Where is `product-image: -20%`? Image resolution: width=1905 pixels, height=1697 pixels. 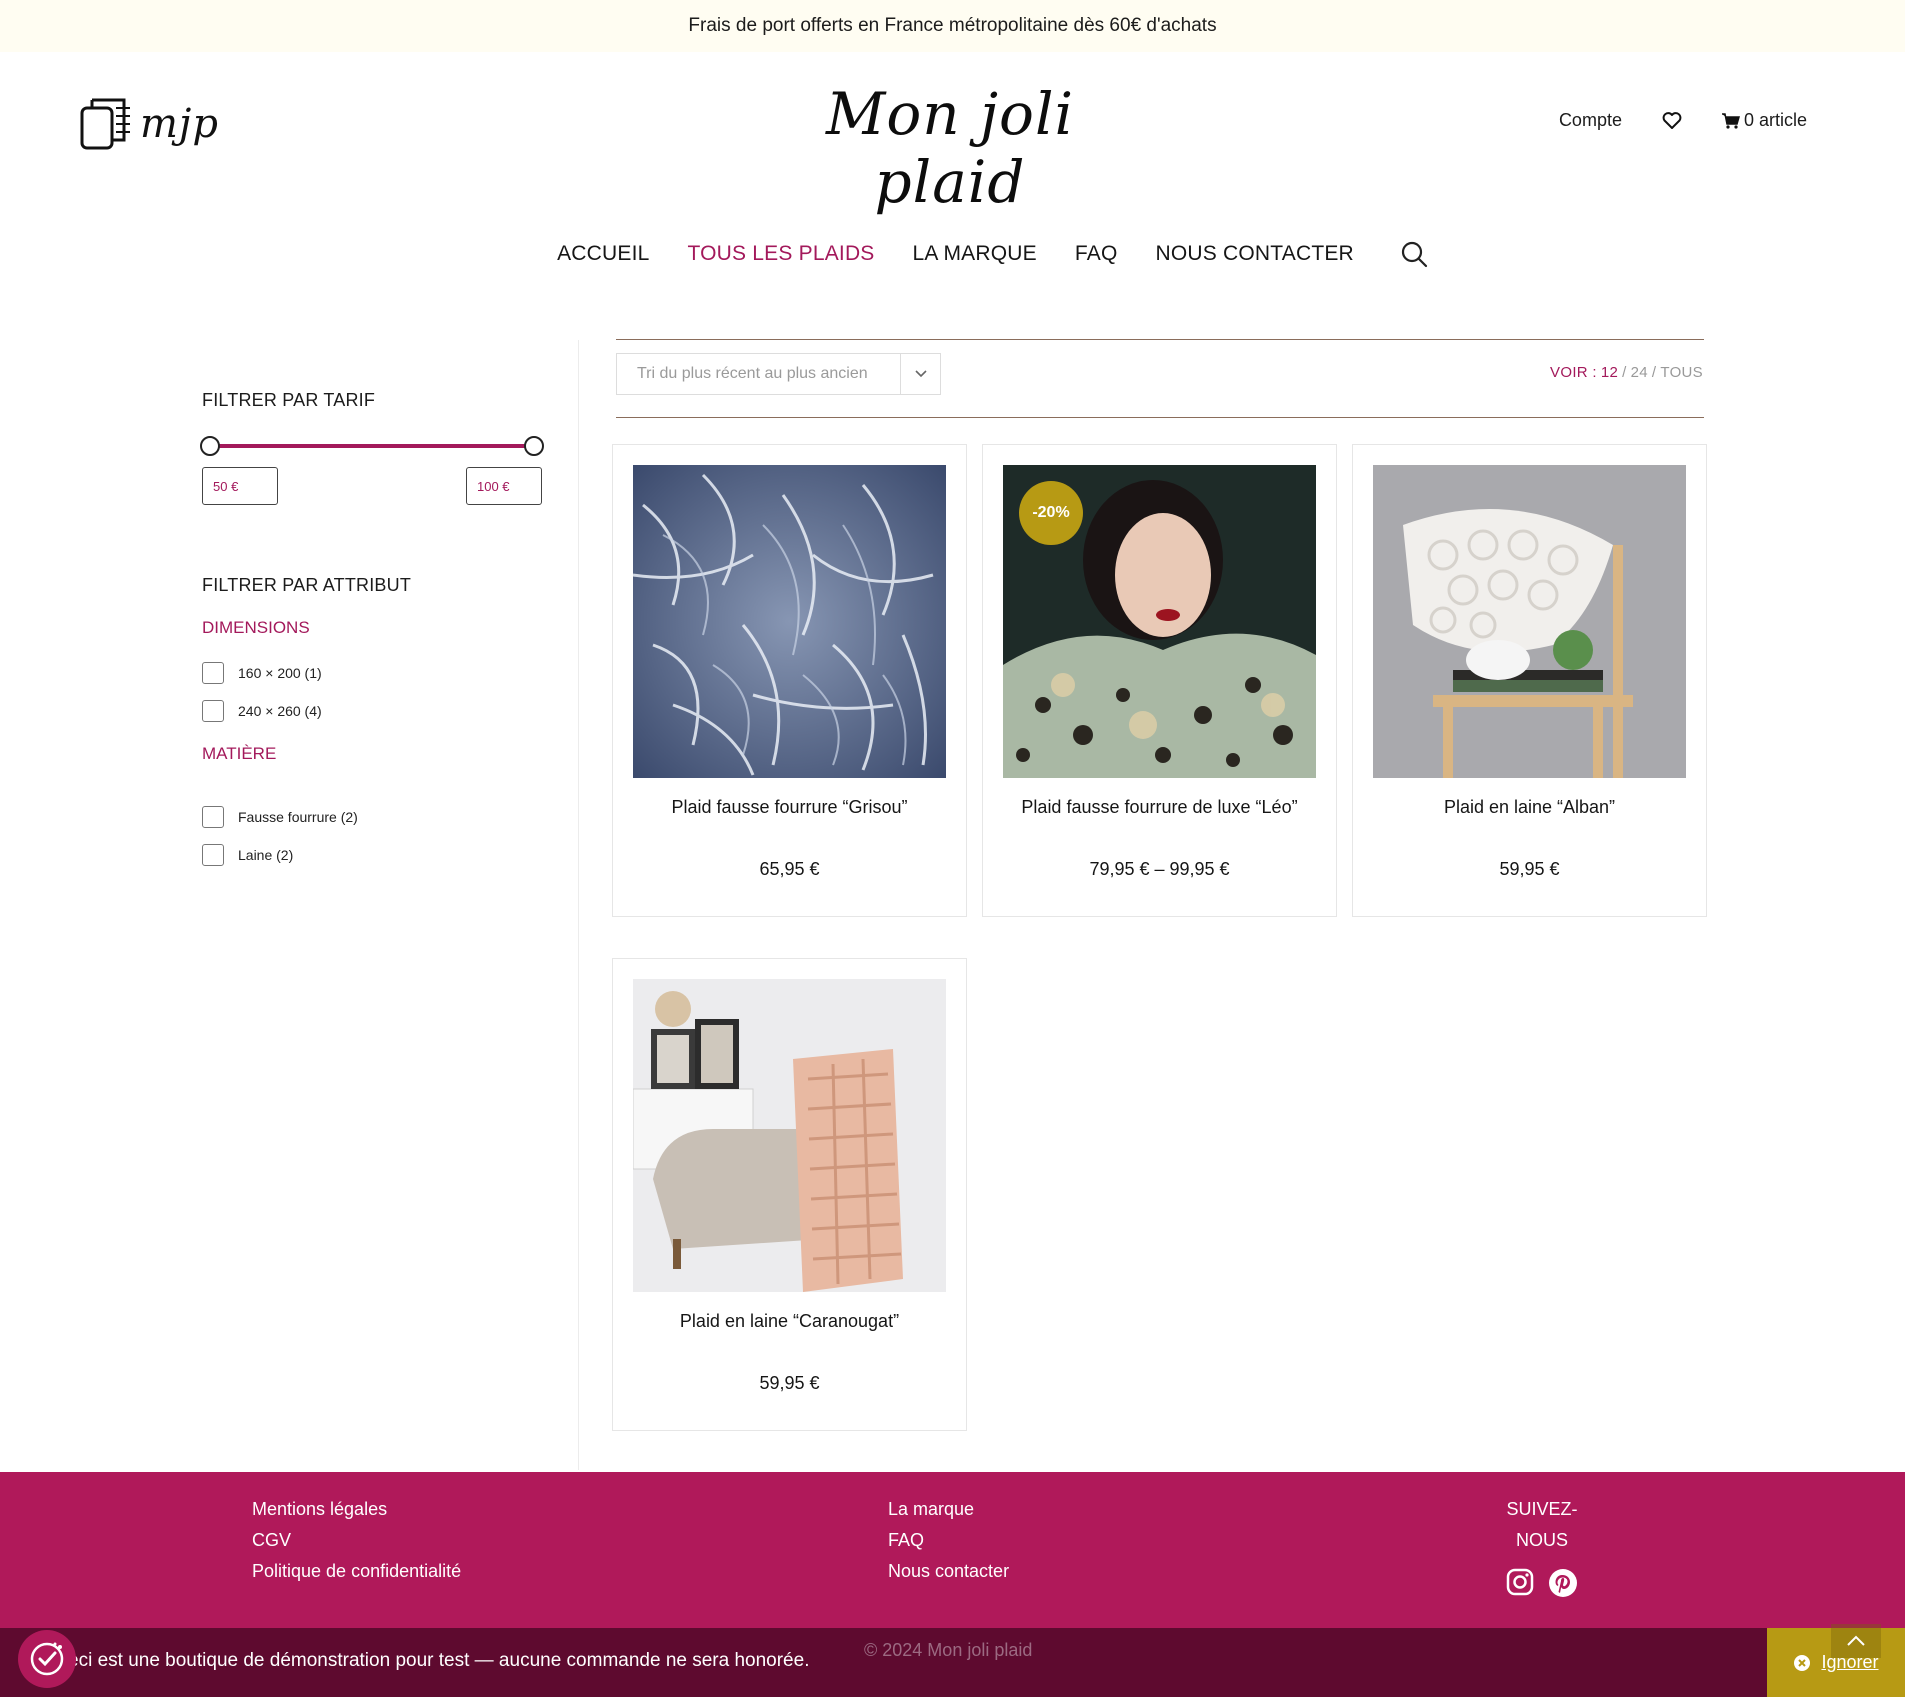
product-image: -20% is located at coordinates (1159, 621).